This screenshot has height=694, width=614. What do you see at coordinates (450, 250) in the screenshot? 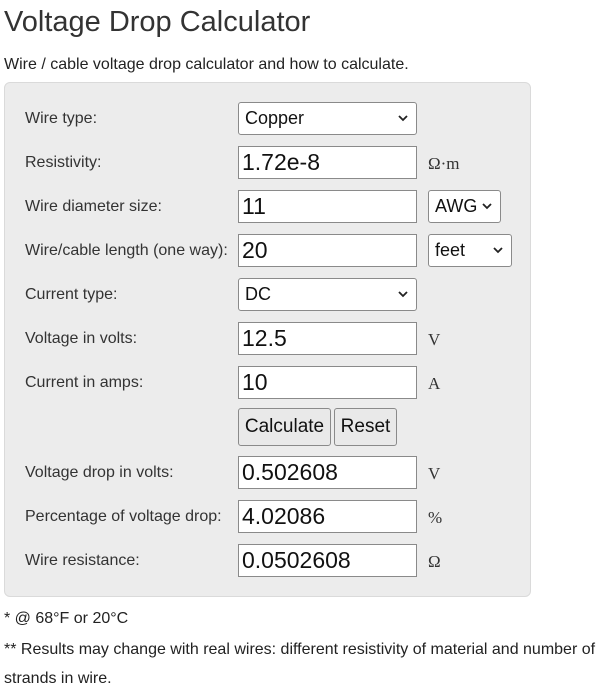
I see `wire-length-unit-selected: feet` at bounding box center [450, 250].